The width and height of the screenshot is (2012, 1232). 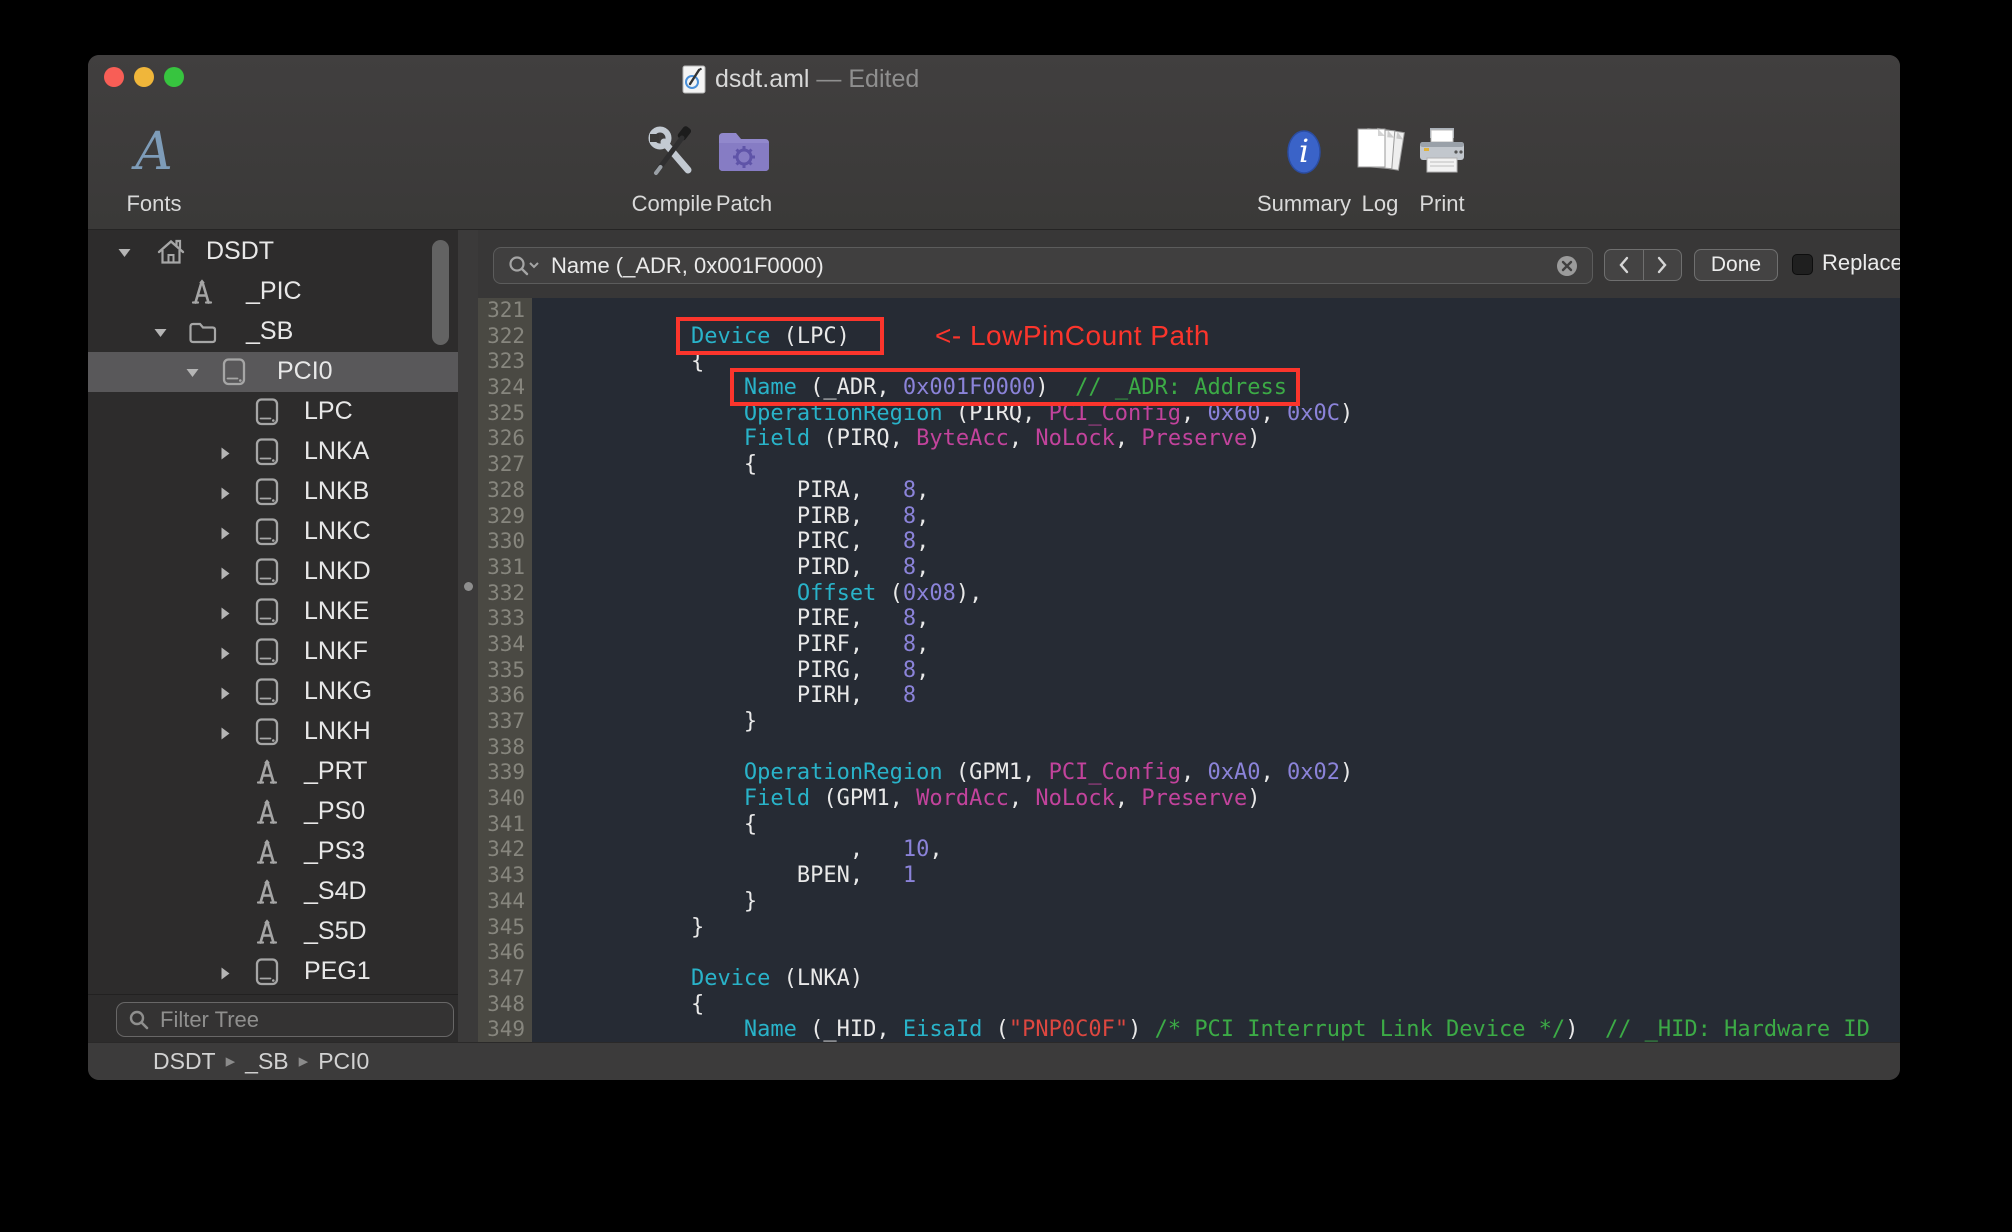 I want to click on code-line-331: PIRD, 8,, so click(x=731, y=567).